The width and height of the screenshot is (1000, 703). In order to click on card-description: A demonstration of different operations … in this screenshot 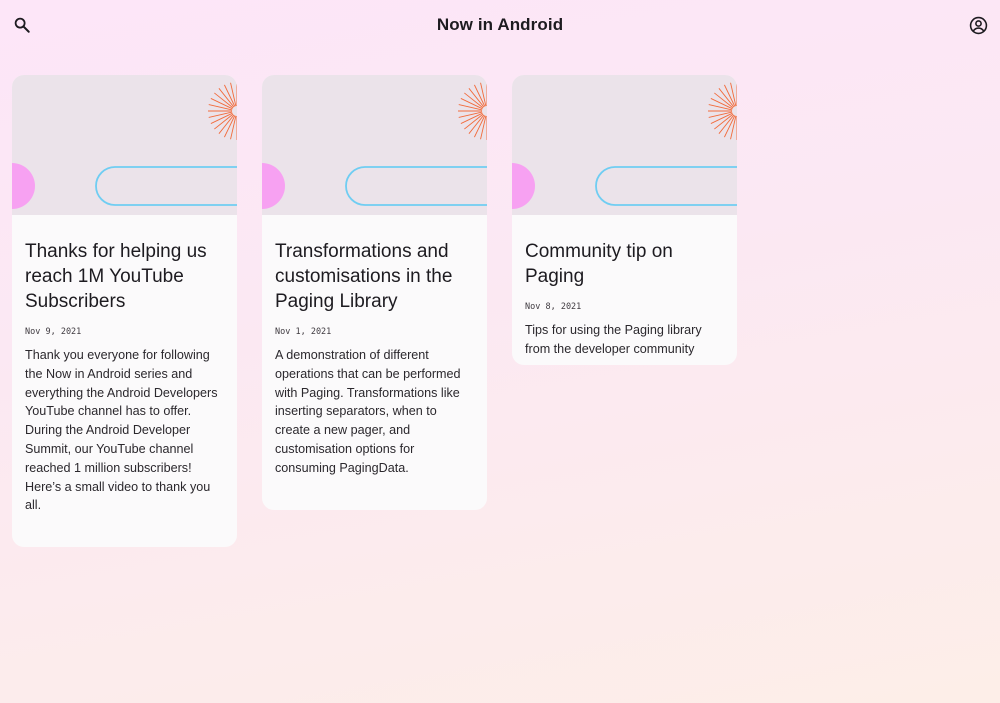, I will do `click(368, 411)`.